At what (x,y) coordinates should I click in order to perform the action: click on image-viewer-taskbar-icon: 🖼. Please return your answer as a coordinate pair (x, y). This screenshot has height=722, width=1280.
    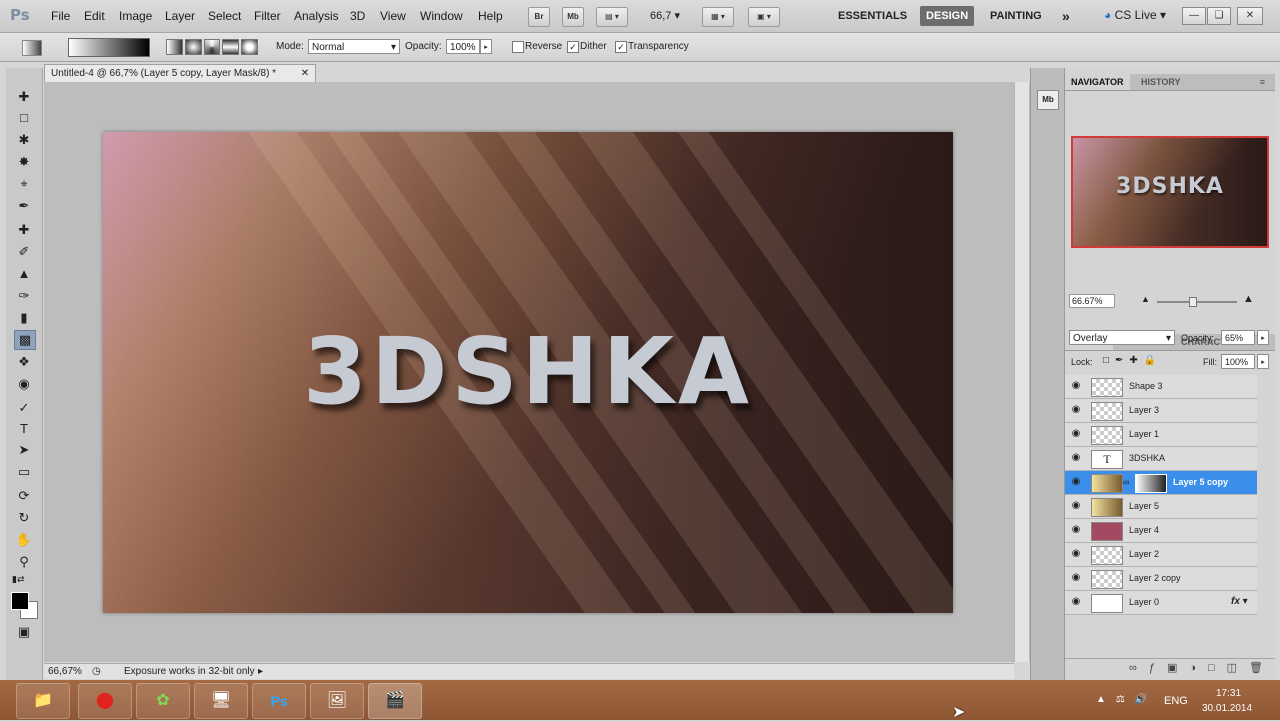
    Looking at the image, I should click on (337, 701).